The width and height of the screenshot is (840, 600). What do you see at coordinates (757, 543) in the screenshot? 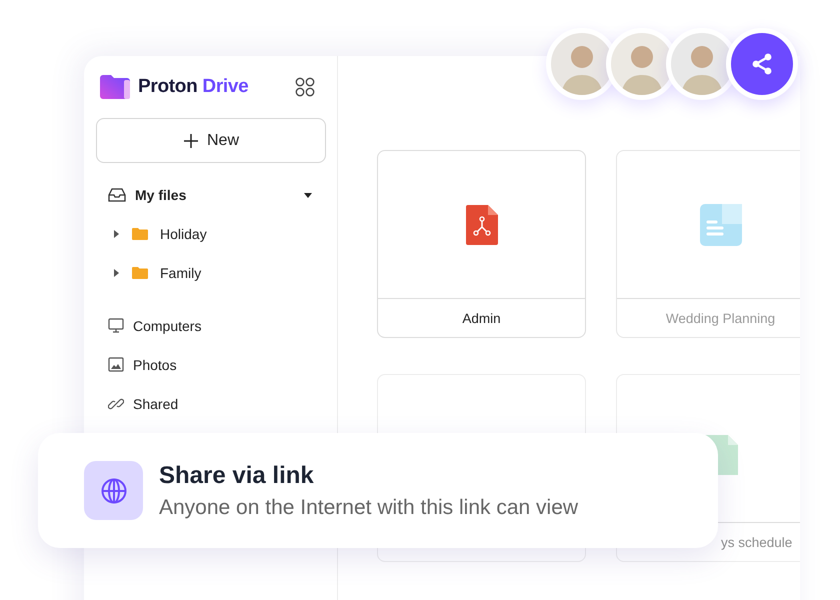
I see `file-name: ys schedule` at bounding box center [757, 543].